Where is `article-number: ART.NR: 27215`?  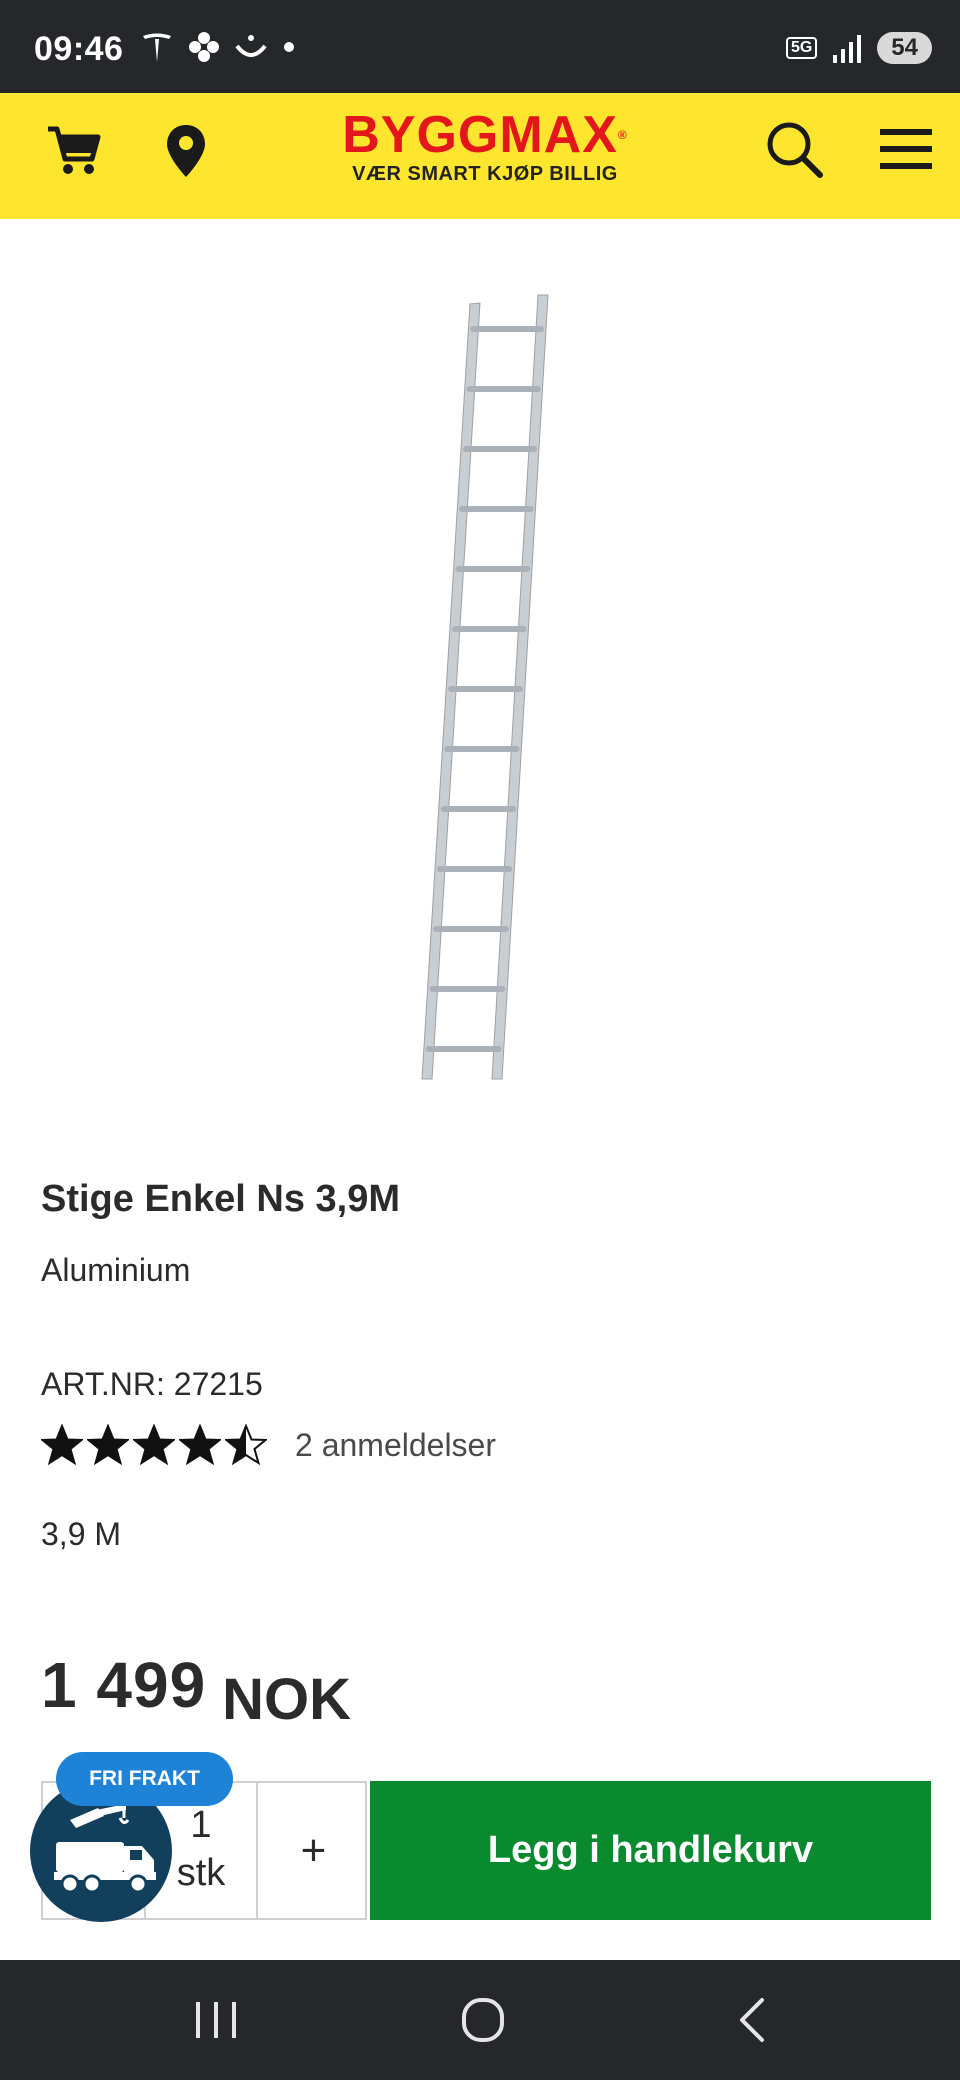
article-number: ART.NR: 27215 is located at coordinates (152, 1384).